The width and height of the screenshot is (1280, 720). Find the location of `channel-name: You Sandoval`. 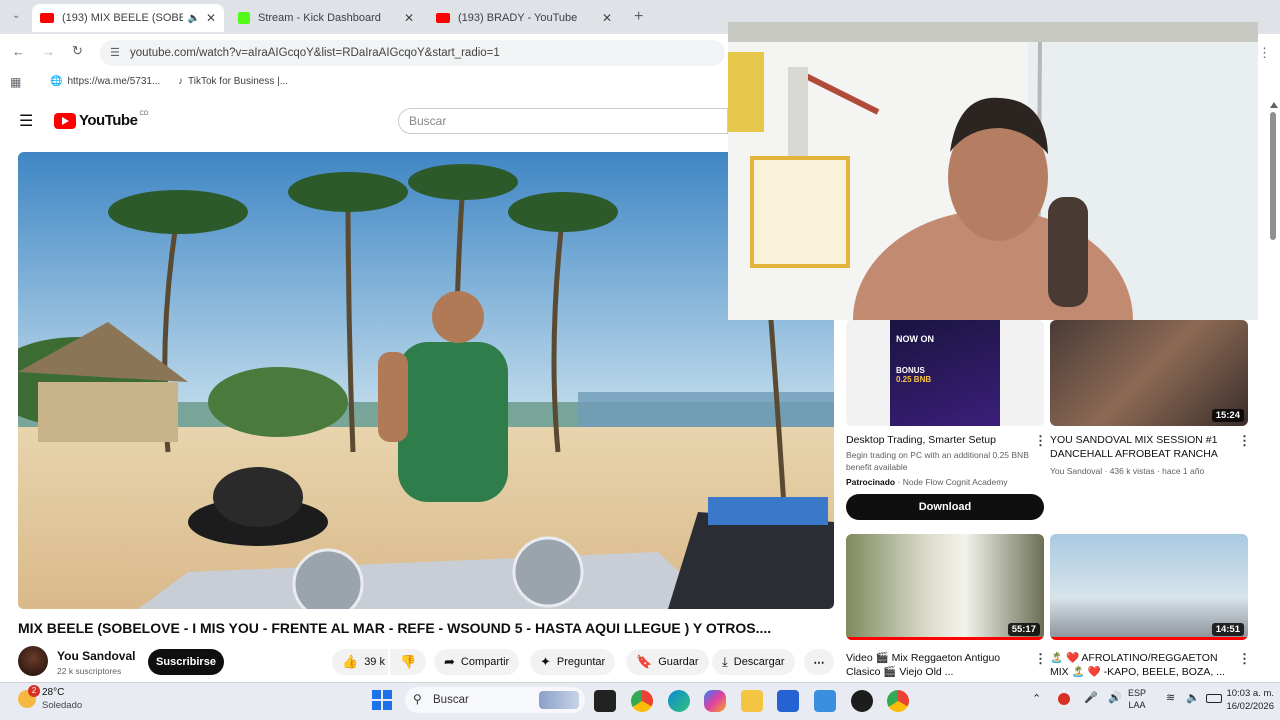

channel-name: You Sandoval is located at coordinates (96, 656).